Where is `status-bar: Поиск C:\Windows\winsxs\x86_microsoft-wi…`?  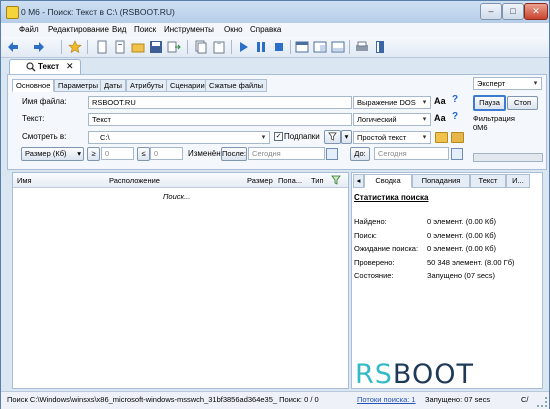 status-bar: Поиск C:\Windows\winsxs\x86_microsoft-wi… is located at coordinates (275, 400).